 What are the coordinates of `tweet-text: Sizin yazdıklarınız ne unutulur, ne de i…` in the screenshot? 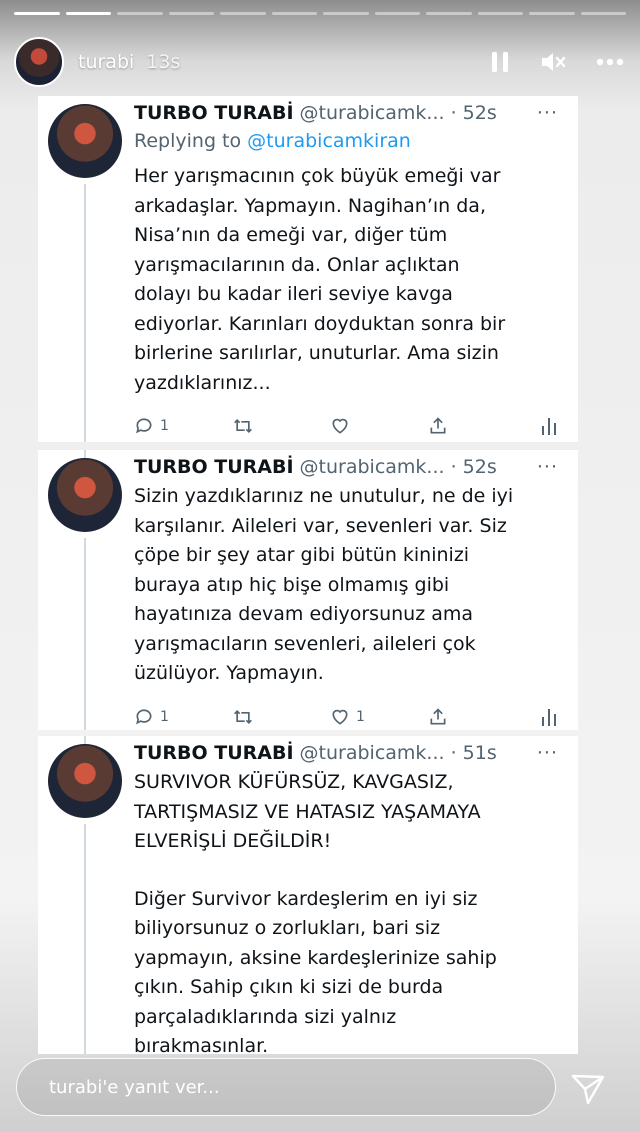 It's located at (346, 585).